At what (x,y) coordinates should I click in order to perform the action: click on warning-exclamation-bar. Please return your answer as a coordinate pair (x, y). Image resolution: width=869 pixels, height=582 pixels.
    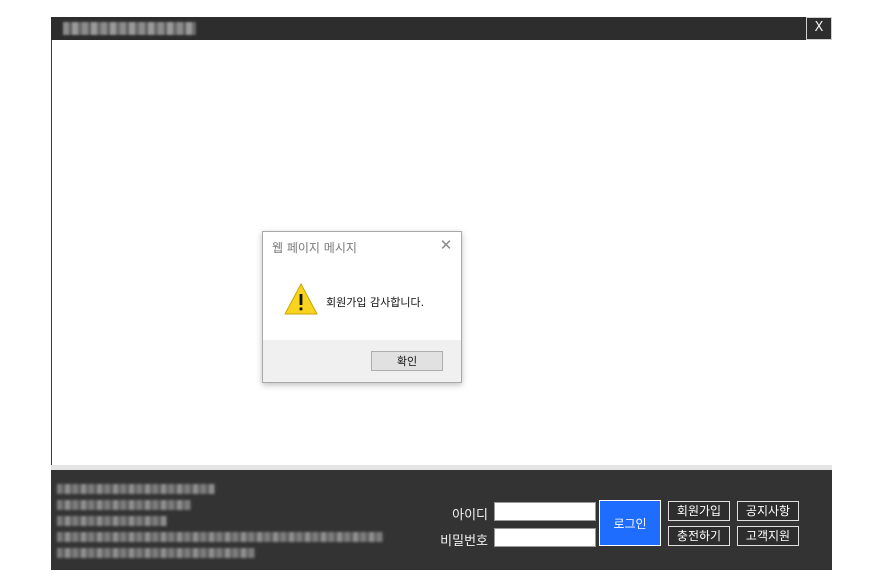
    Looking at the image, I should click on (301, 299).